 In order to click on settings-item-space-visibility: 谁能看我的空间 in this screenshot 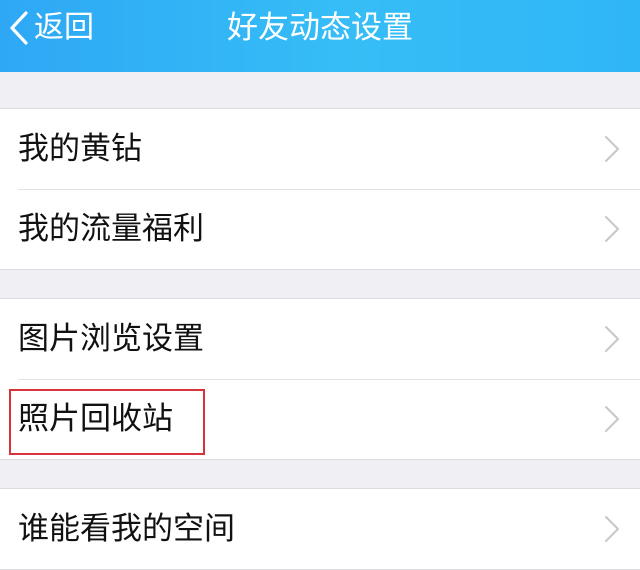, I will do `click(320, 529)`.